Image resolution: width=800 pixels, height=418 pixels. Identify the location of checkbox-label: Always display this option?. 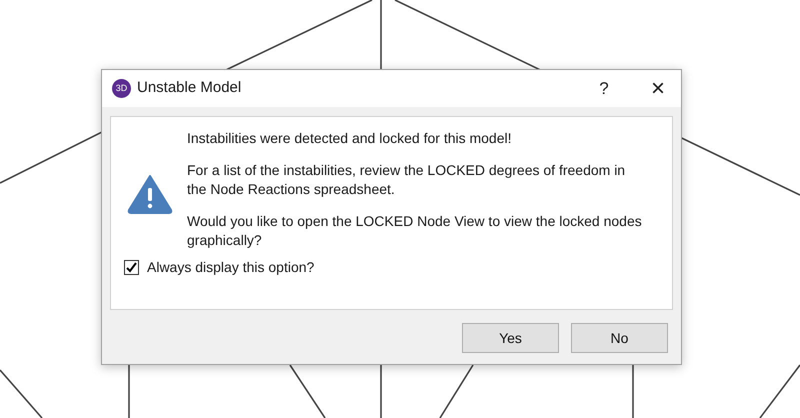
(230, 267).